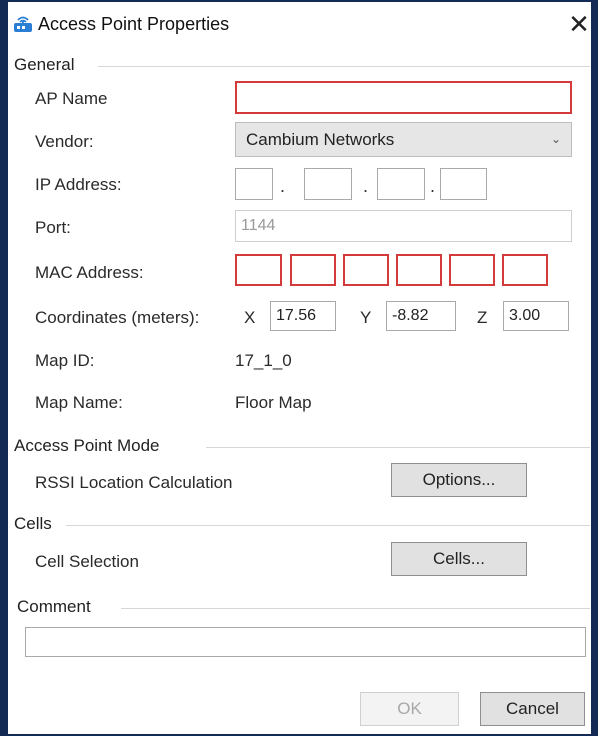 The width and height of the screenshot is (598, 736). I want to click on close-button: ✕, so click(579, 24).